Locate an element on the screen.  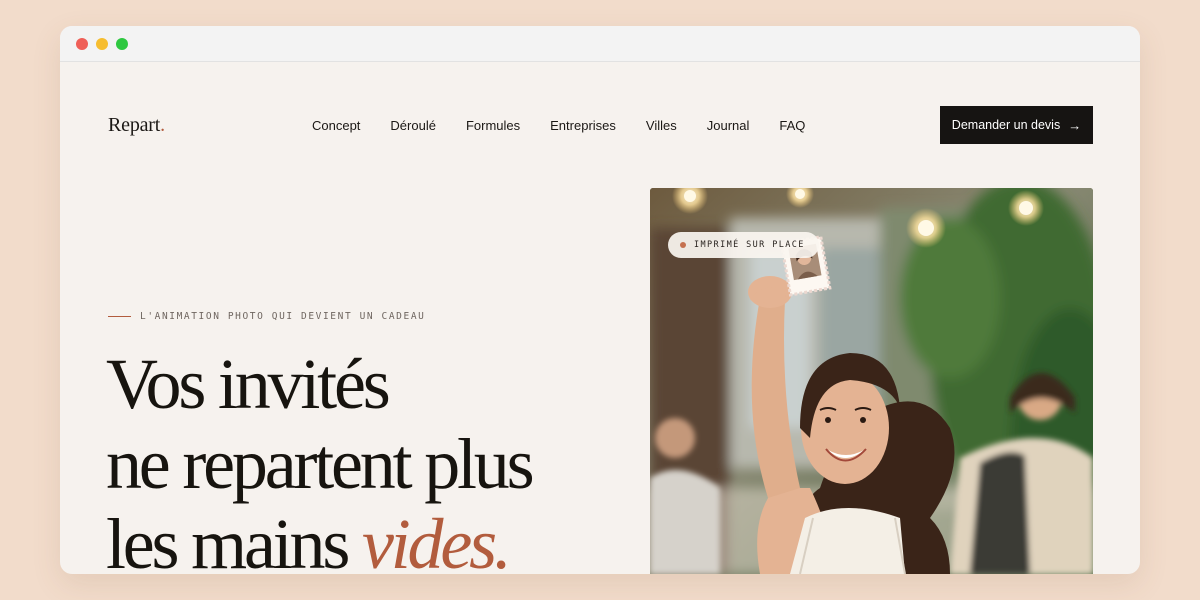
nav-item-journal: Journal is located at coordinates (728, 125).